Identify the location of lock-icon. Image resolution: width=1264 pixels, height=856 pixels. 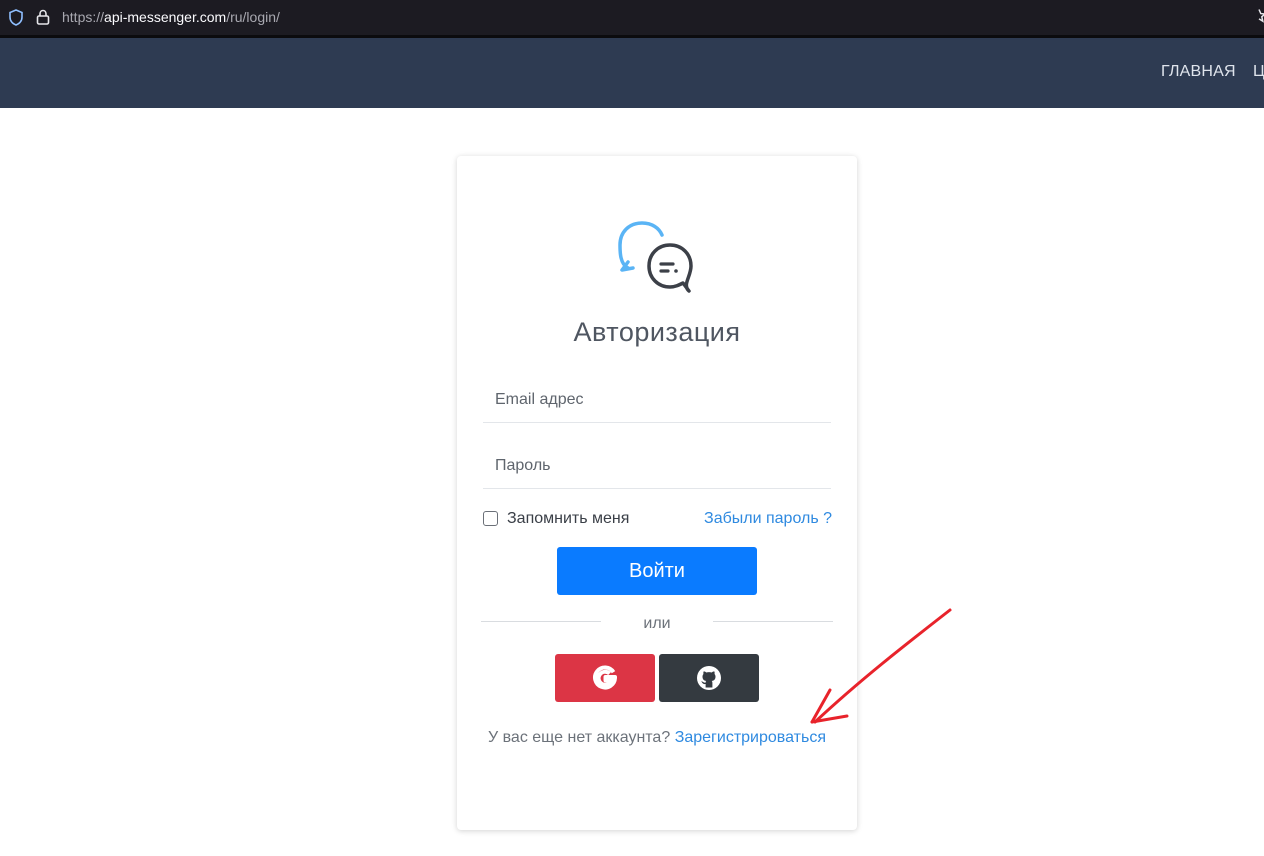
(43, 19).